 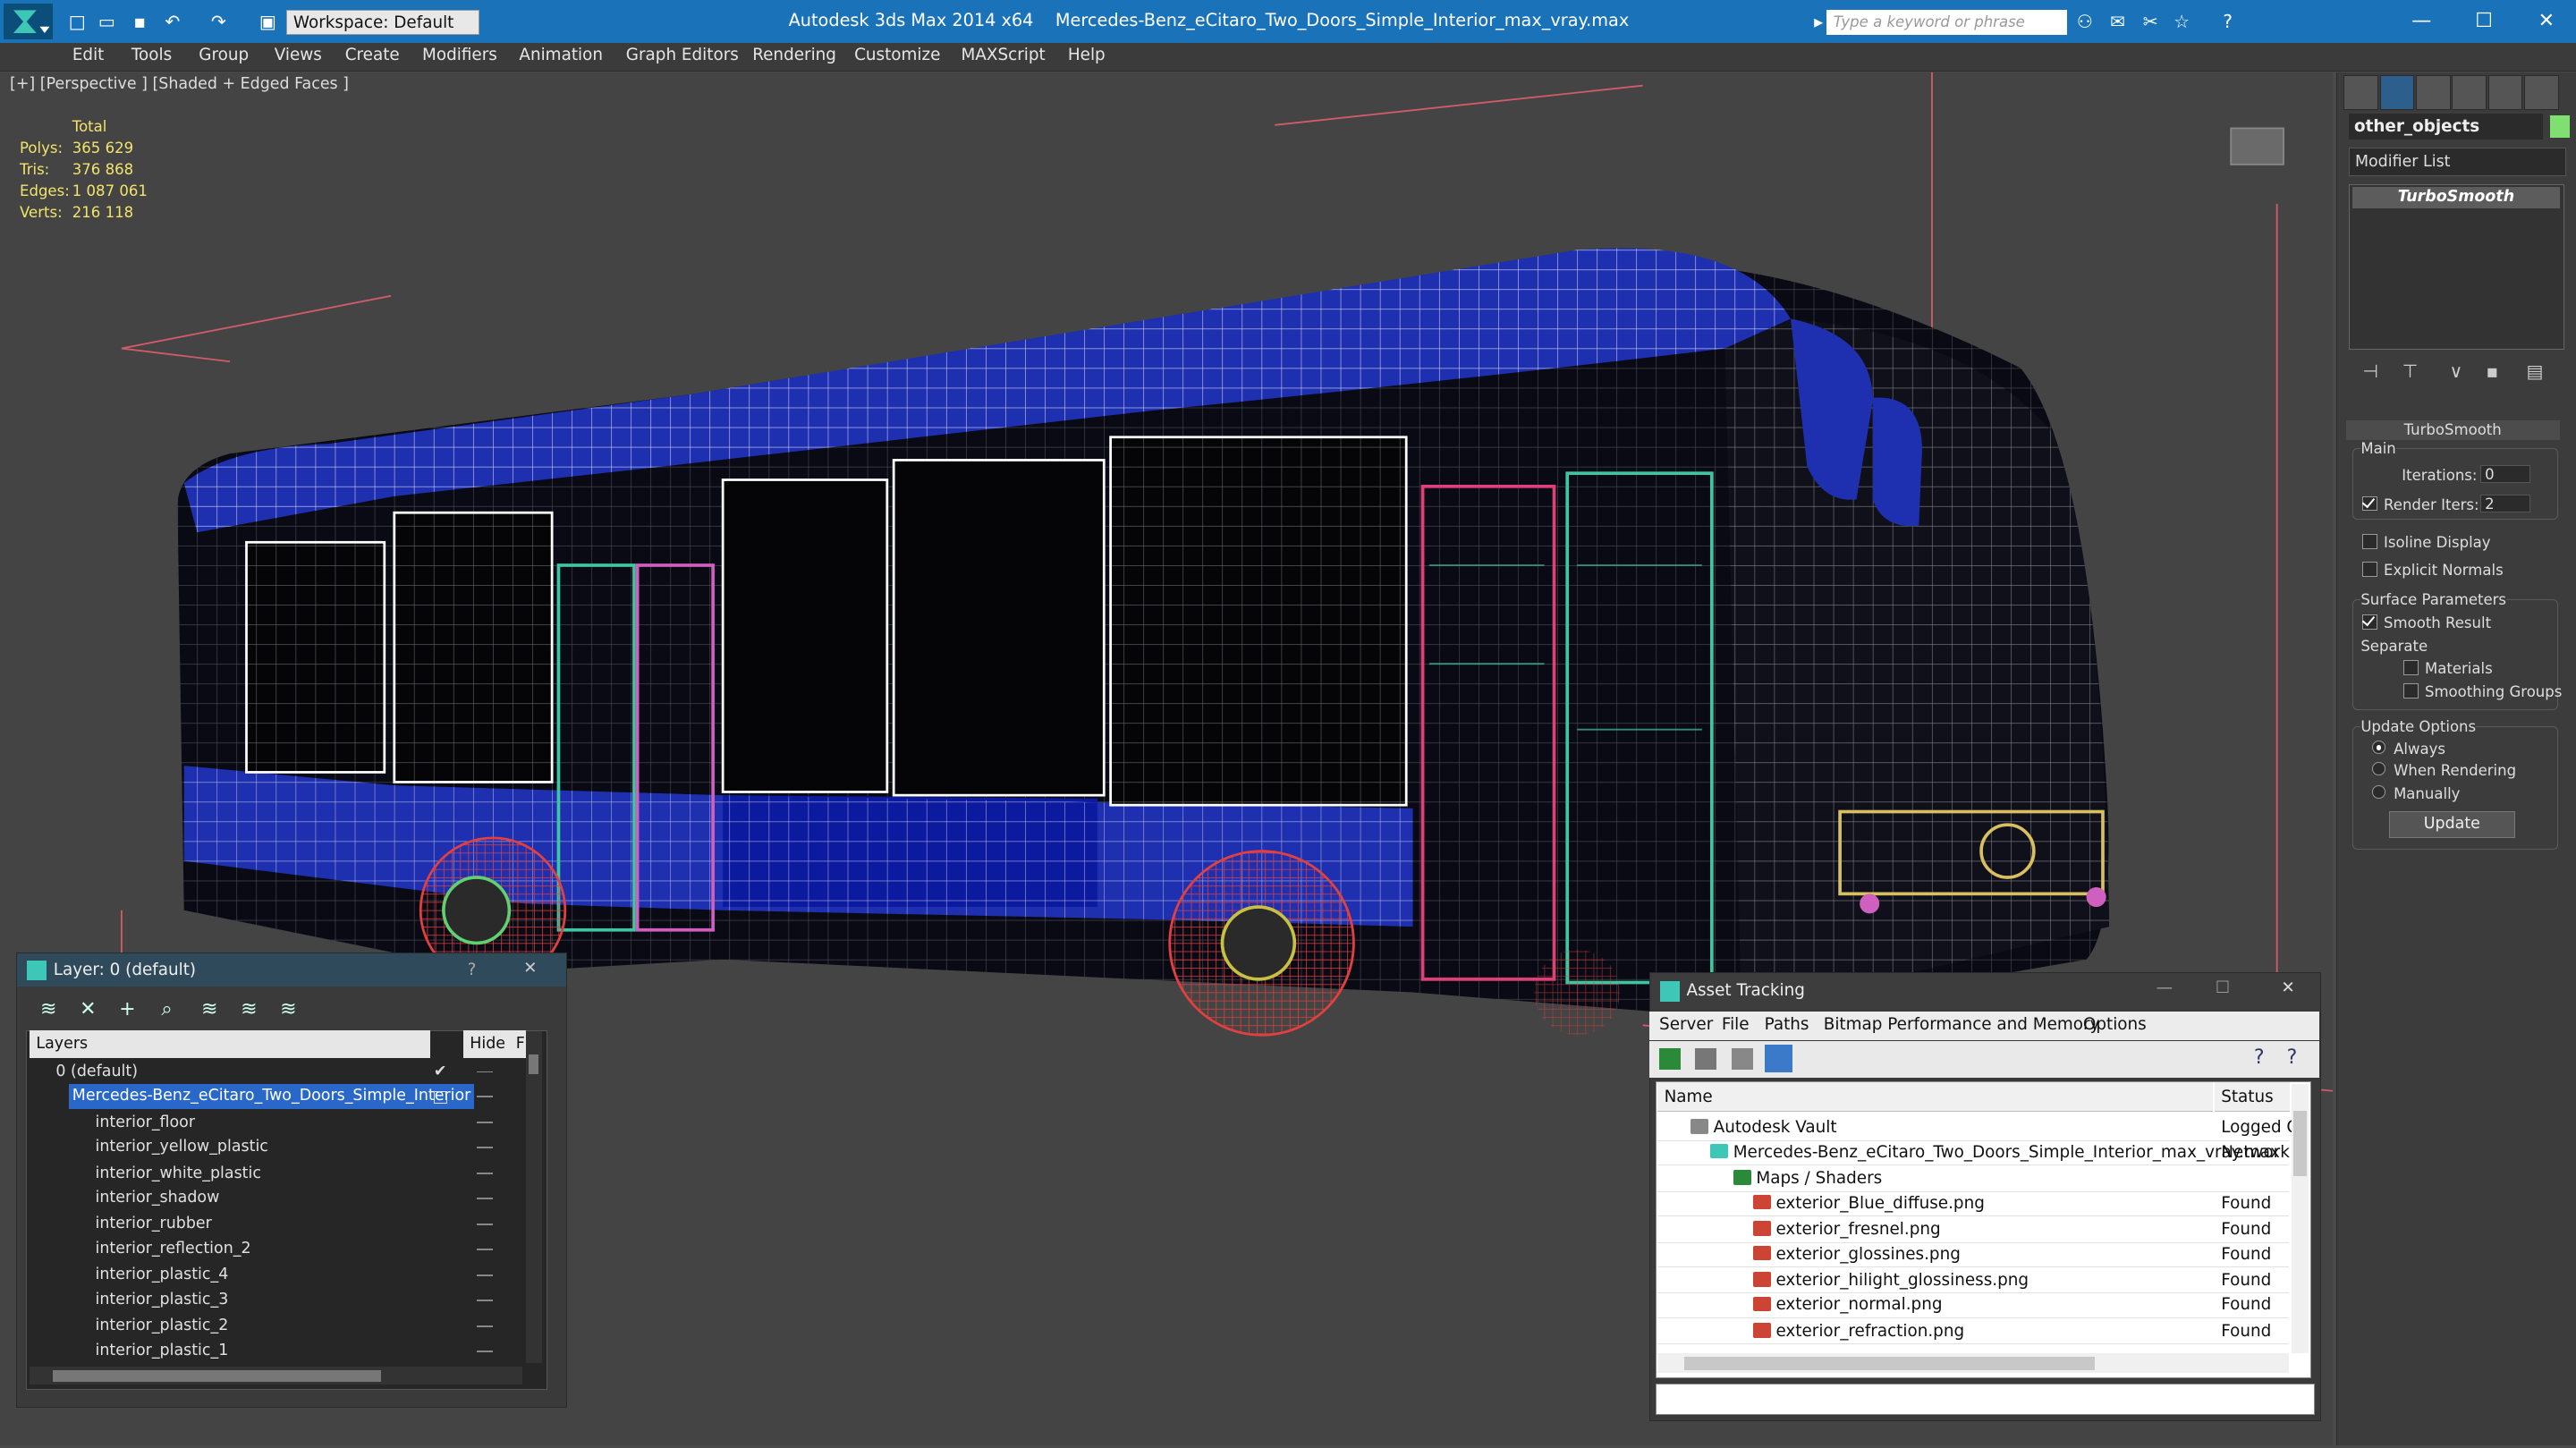 I want to click on search-input: Type a keyword or phrase, so click(x=1946, y=22).